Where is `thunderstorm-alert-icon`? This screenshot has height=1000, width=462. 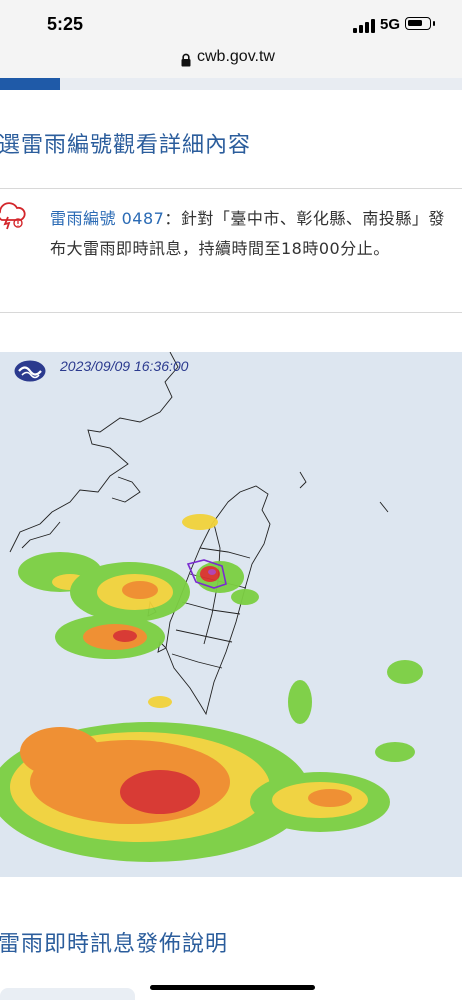
thunderstorm-alert-icon is located at coordinates (13, 213).